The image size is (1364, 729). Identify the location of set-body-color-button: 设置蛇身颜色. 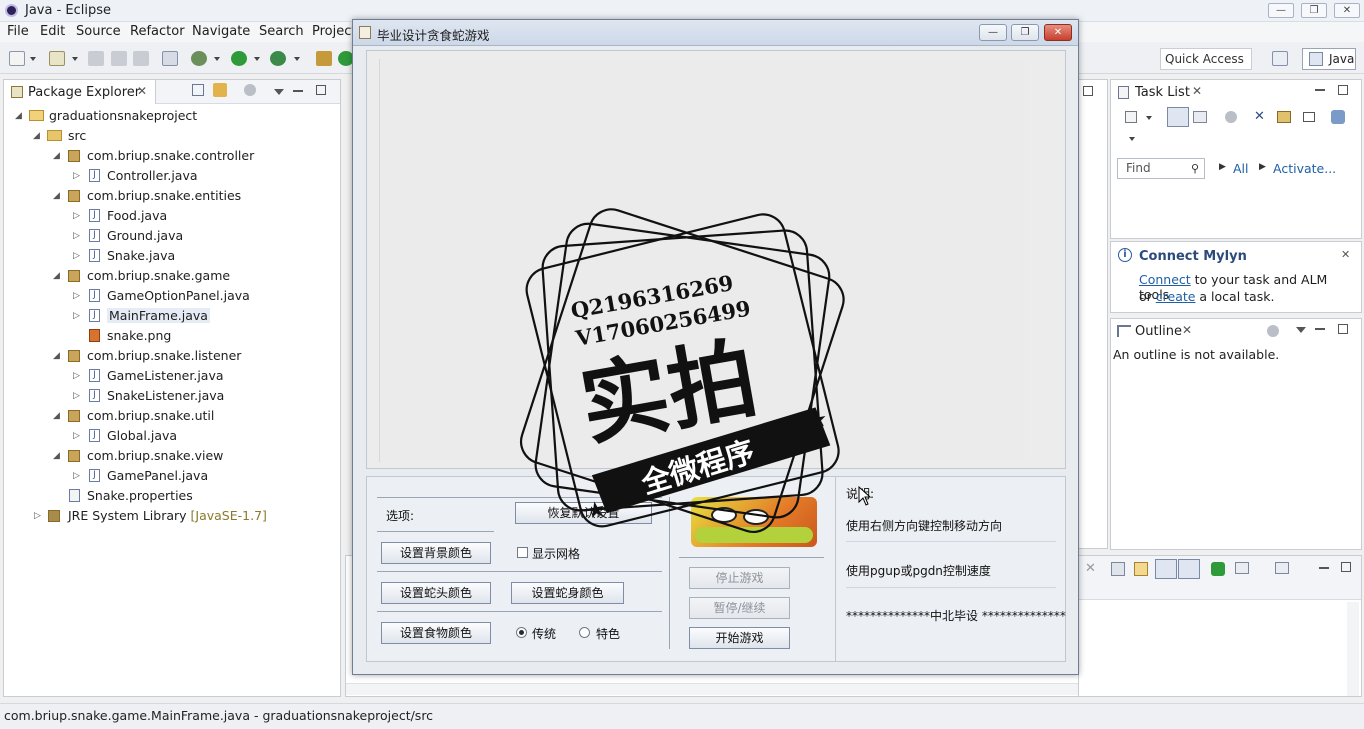
(567, 593).